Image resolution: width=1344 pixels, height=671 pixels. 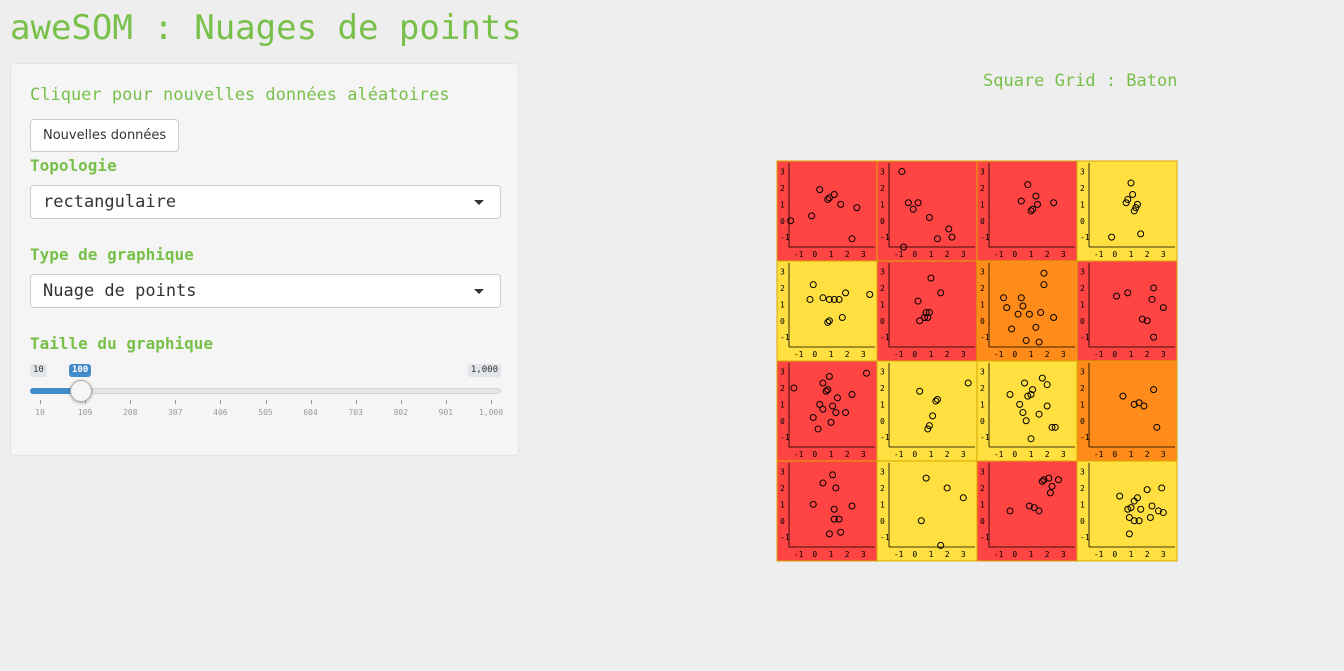 I want to click on new-data-button: Nouvelles données, so click(x=105, y=135).